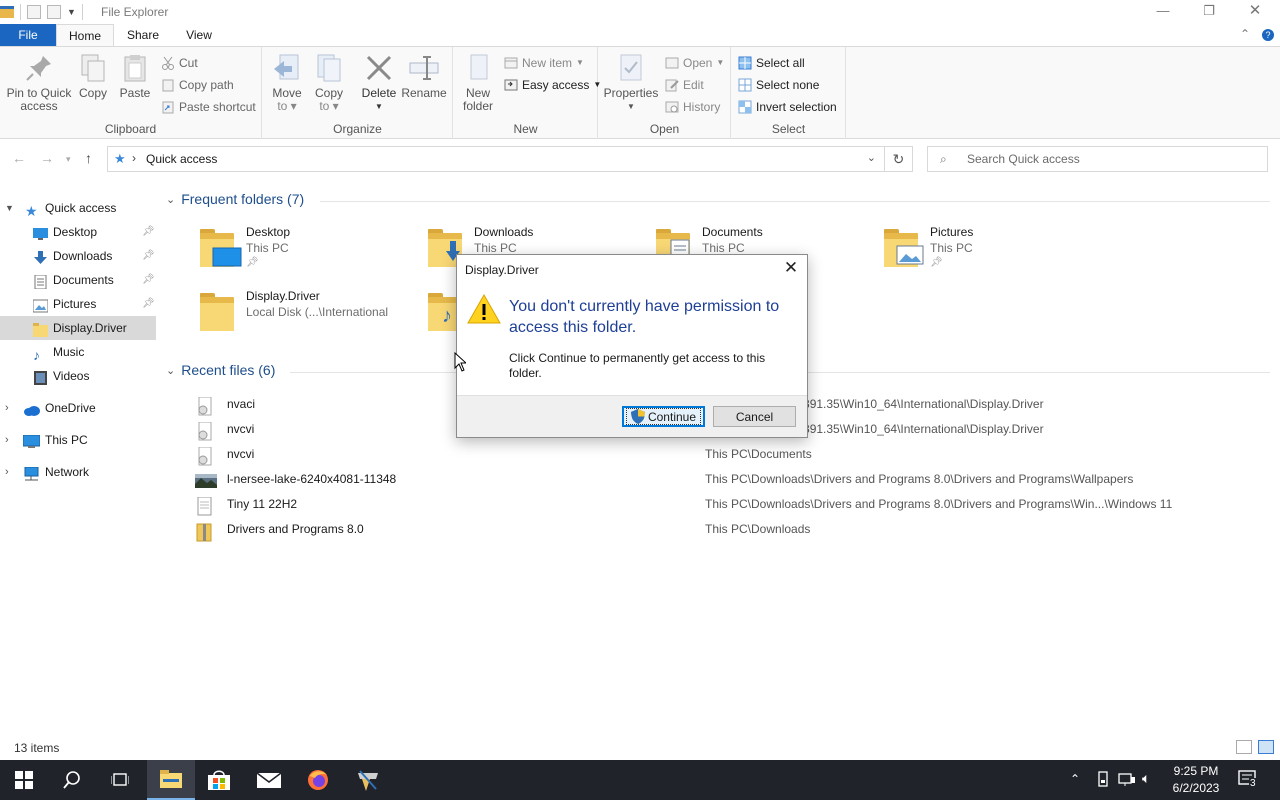  What do you see at coordinates (287, 83) in the screenshot?
I see `move-to-button: Move to ▾` at bounding box center [287, 83].